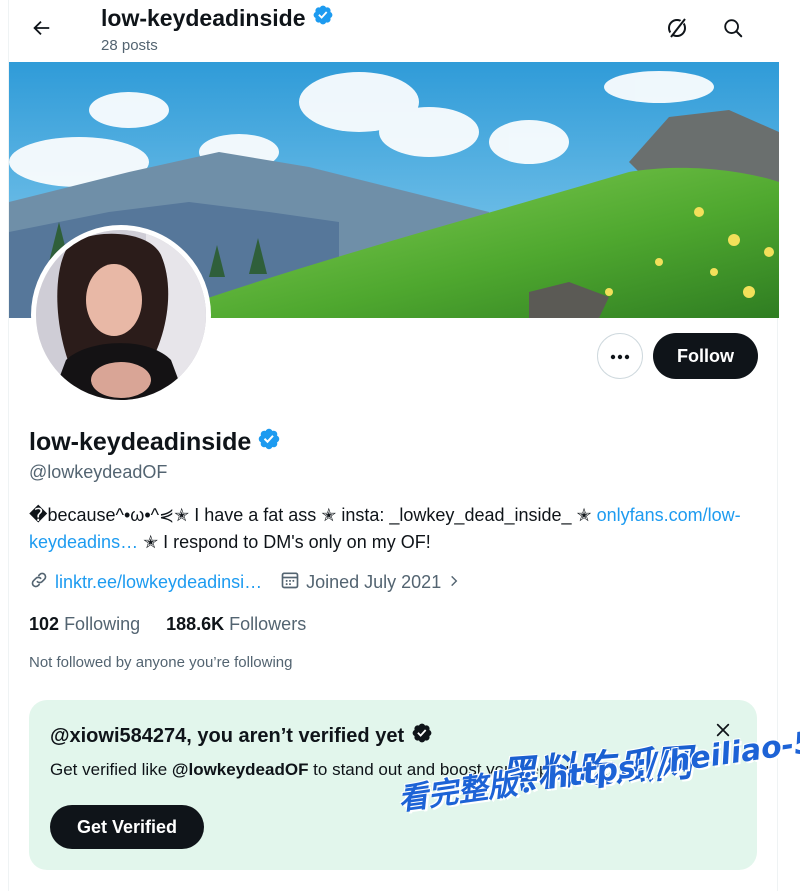 This screenshot has width=800, height=891. I want to click on search-icon, so click(733, 30).